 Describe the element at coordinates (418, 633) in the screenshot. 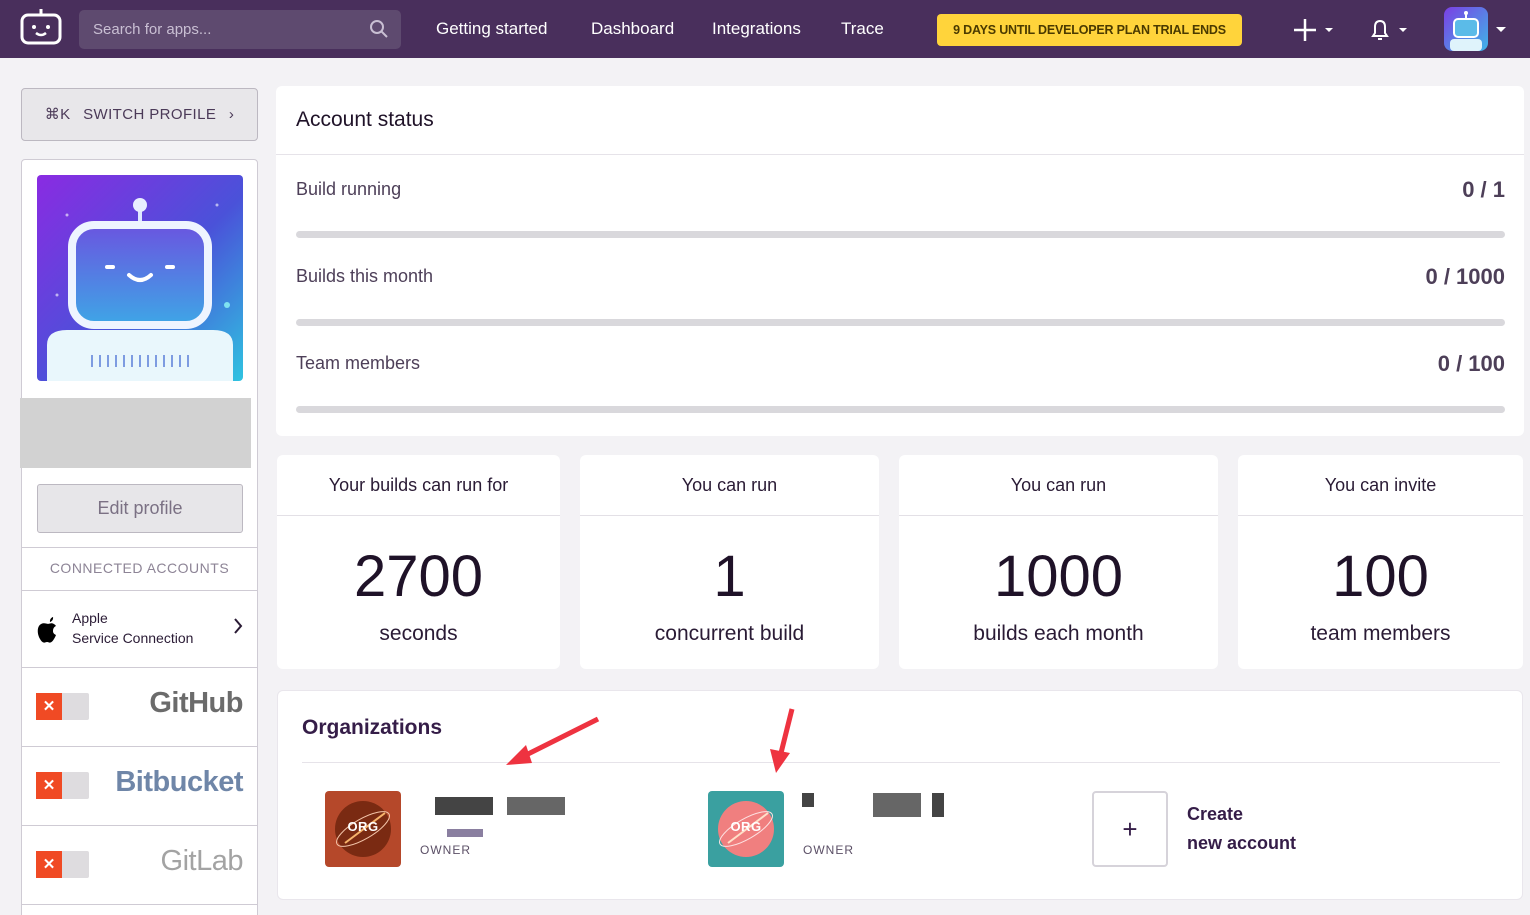

I see `limit-unit: seconds` at that location.